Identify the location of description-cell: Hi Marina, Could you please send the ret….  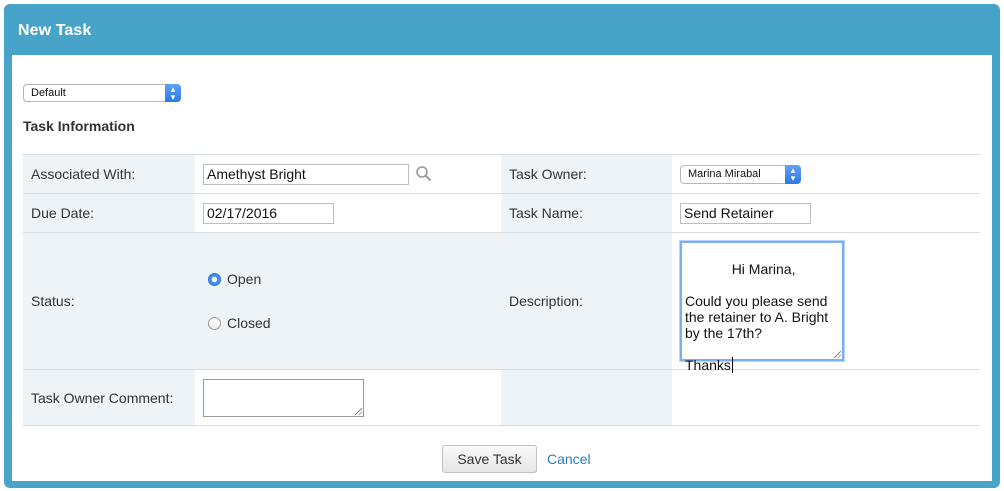
(826, 302).